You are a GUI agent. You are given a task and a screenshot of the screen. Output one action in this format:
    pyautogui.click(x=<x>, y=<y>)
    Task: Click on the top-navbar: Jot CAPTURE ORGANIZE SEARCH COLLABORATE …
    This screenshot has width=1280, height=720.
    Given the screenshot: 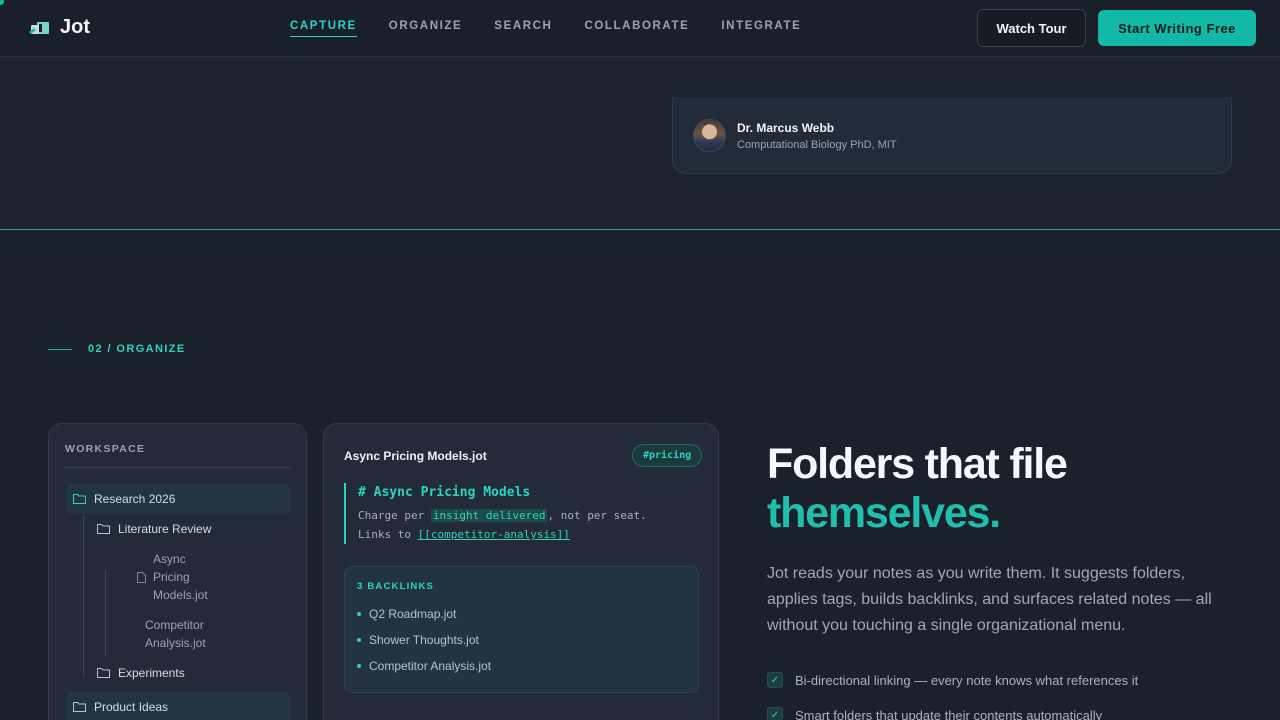 What is the action you would take?
    pyautogui.click(x=640, y=28)
    